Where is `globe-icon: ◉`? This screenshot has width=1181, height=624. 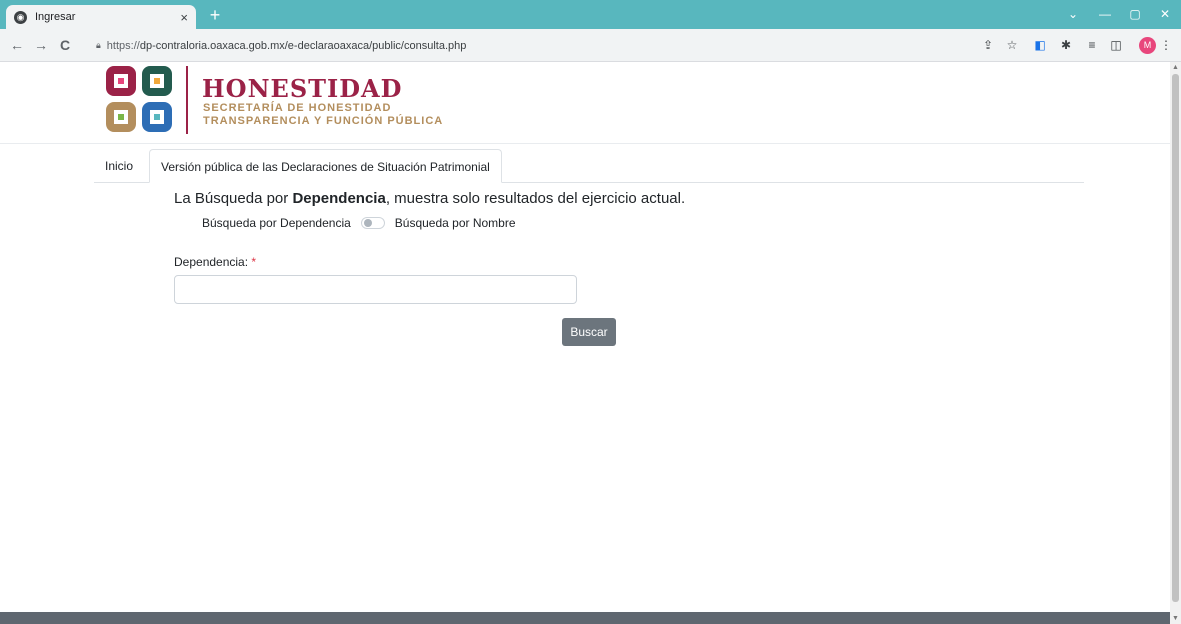
globe-icon: ◉ is located at coordinates (20, 17).